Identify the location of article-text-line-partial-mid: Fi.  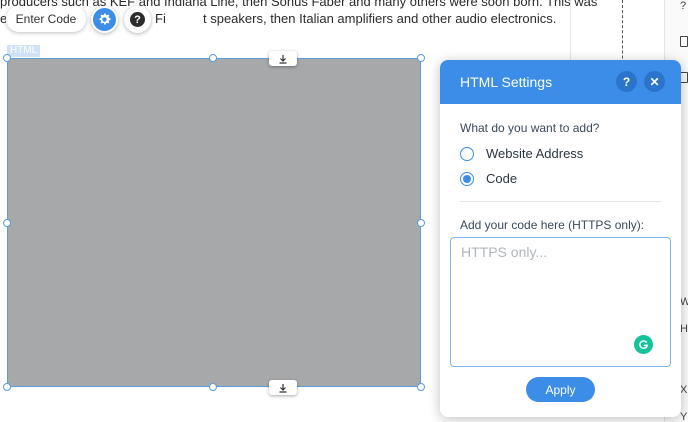
(160, 18).